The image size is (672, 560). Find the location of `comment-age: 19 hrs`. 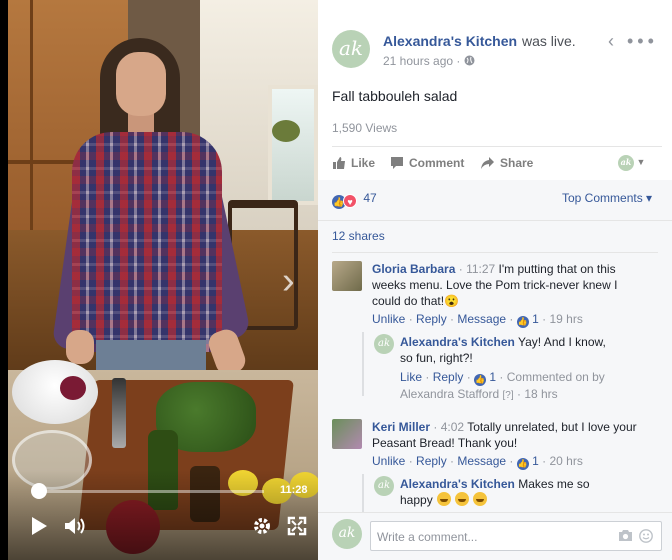

comment-age: 19 hrs is located at coordinates (565, 319).